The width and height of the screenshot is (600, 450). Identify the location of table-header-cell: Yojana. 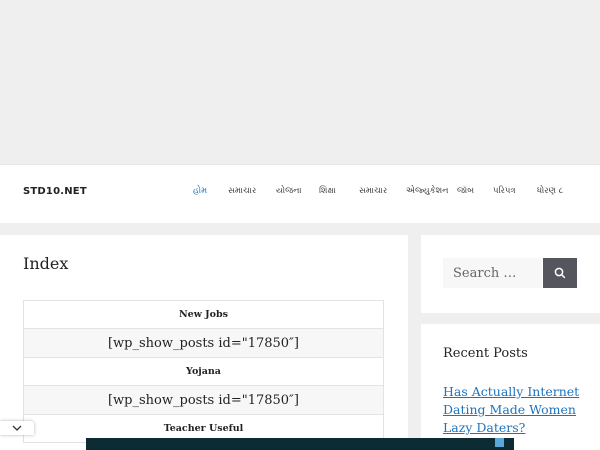
(203, 371).